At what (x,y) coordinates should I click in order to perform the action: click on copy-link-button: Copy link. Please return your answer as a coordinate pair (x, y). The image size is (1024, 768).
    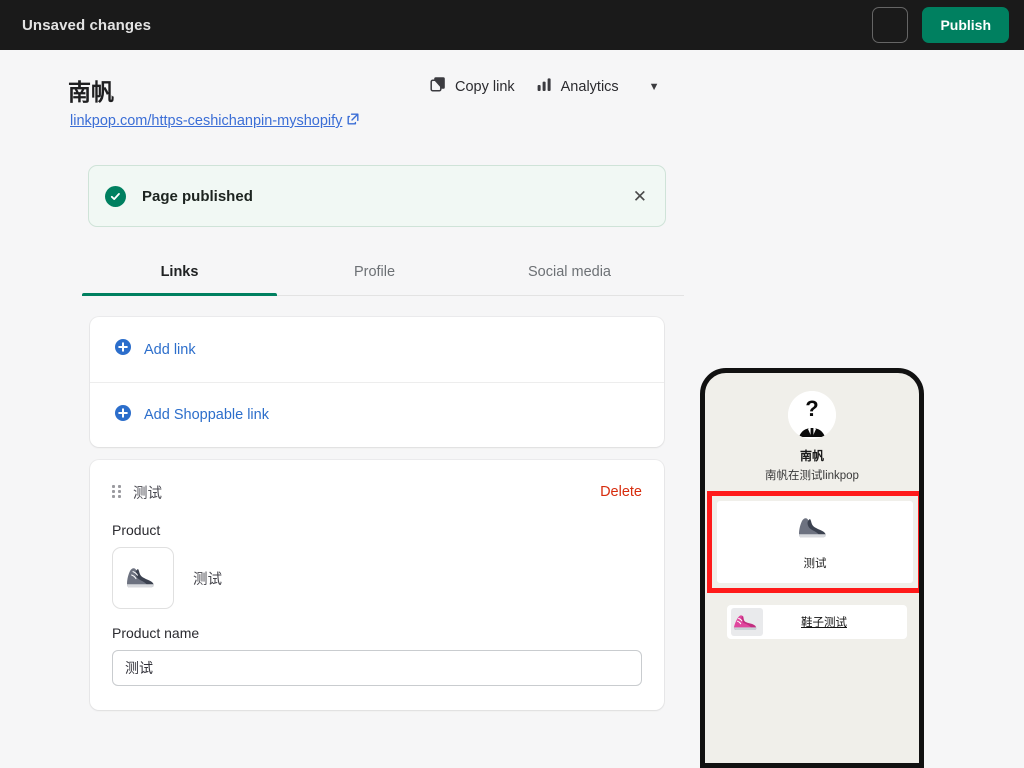
    Looking at the image, I should click on (472, 86).